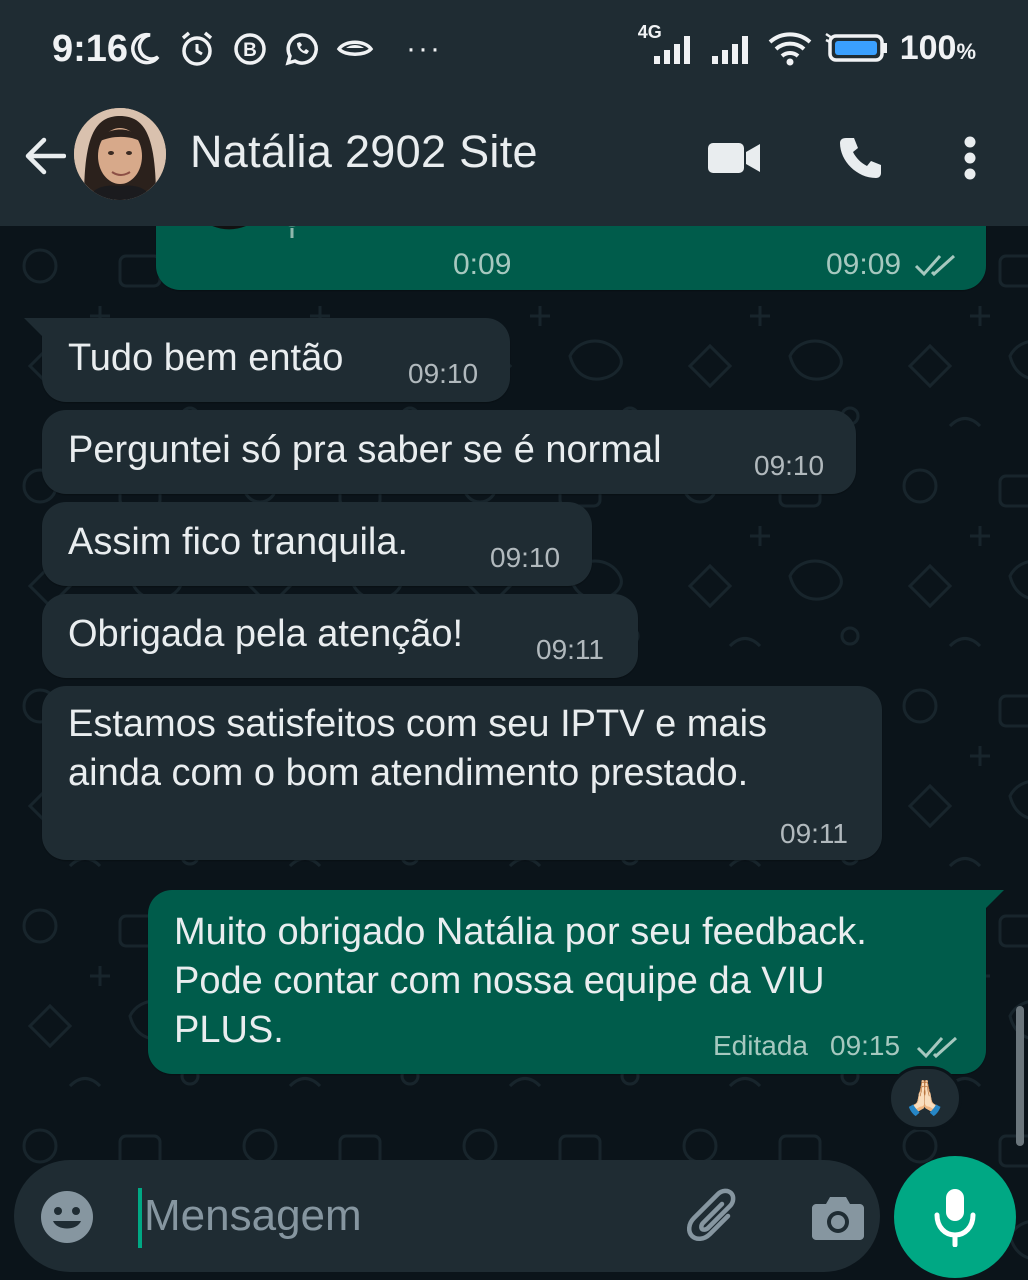  I want to click on back-button, so click(44, 156).